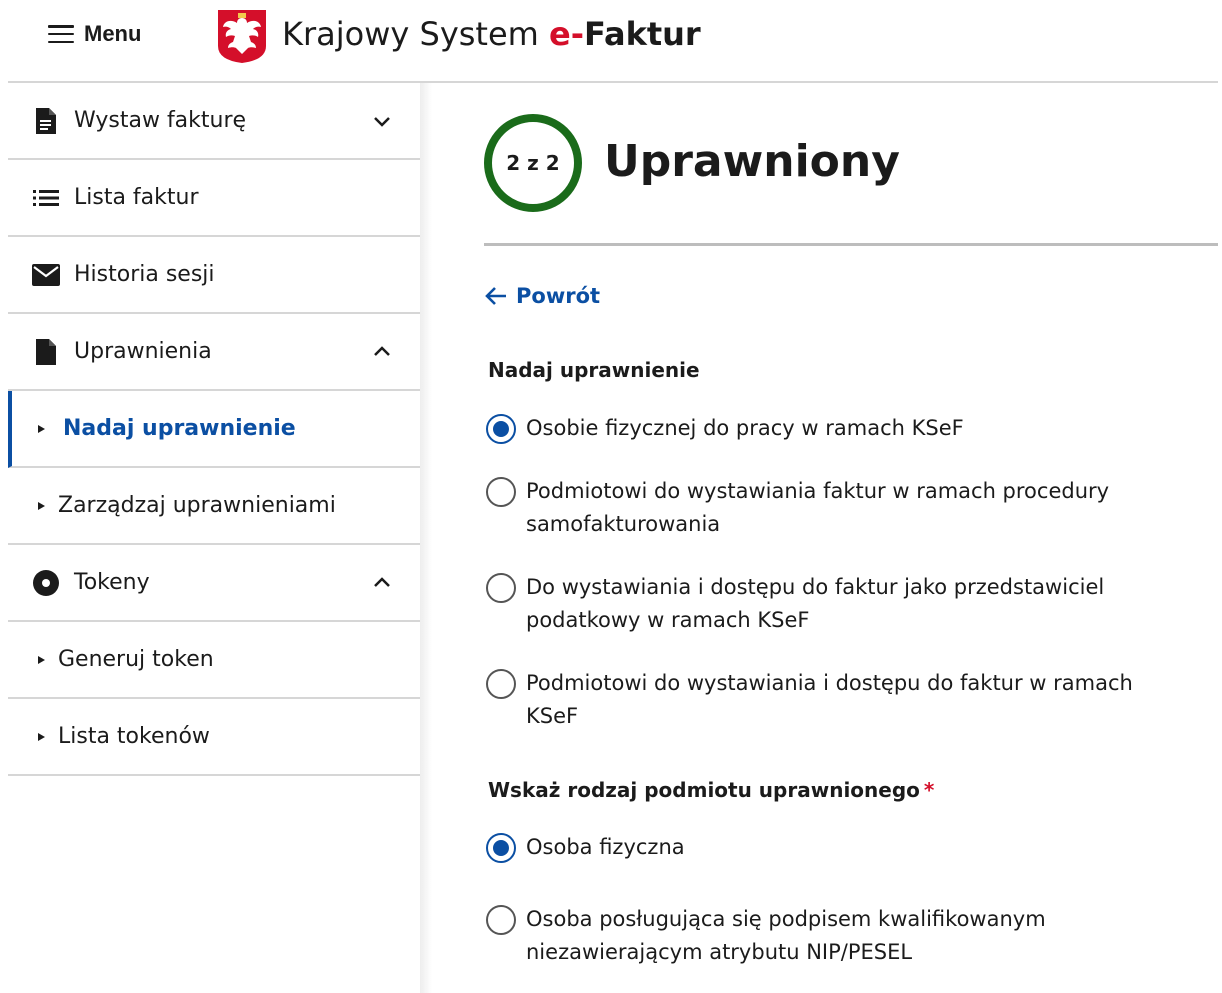 The width and height of the screenshot is (1222, 993). What do you see at coordinates (214, 583) in the screenshot?
I see `sidebar-item-tokeny: Tokeny` at bounding box center [214, 583].